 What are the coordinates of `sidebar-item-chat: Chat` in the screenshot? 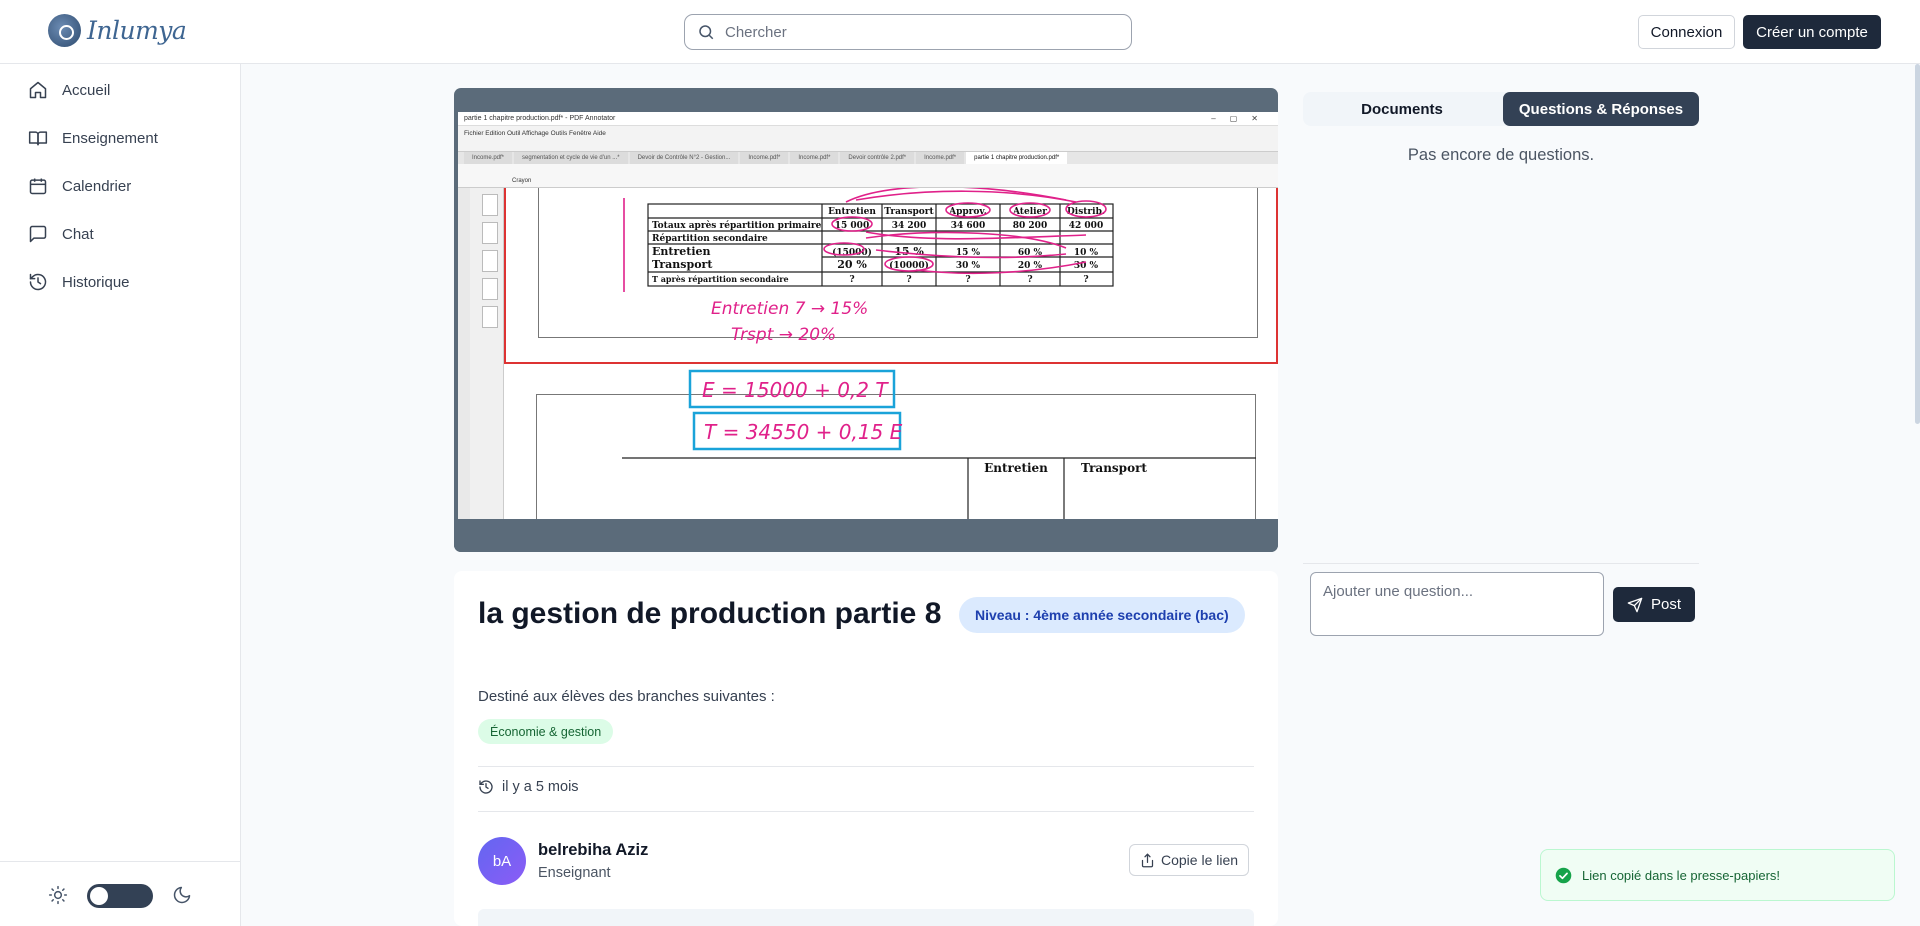 It's located at (61, 234).